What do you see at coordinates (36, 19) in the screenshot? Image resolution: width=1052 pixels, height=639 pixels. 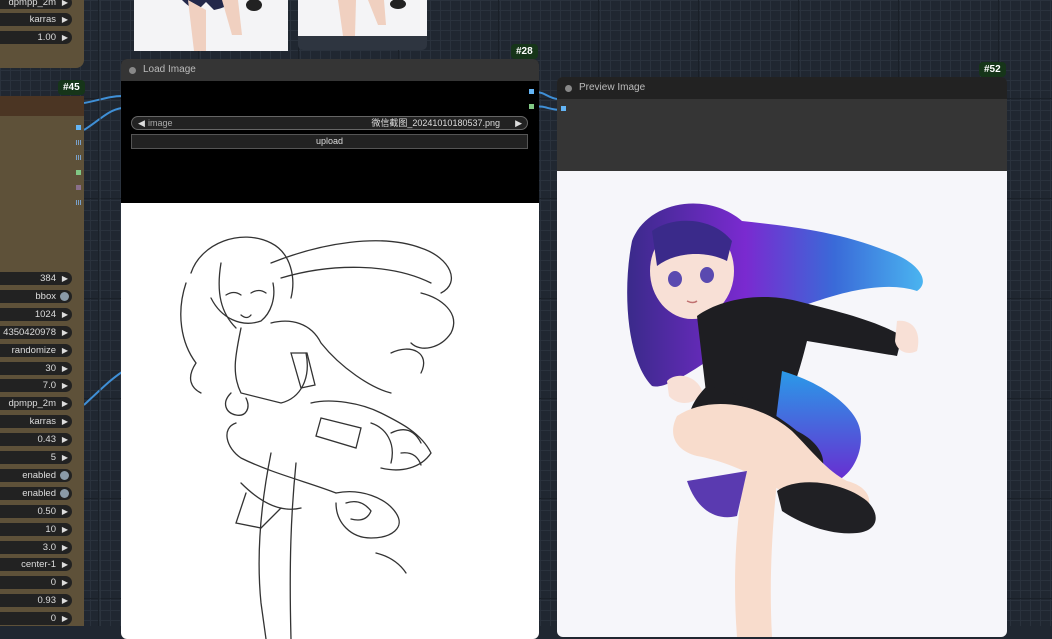 I see `scheduler-widget: karras ▶` at bounding box center [36, 19].